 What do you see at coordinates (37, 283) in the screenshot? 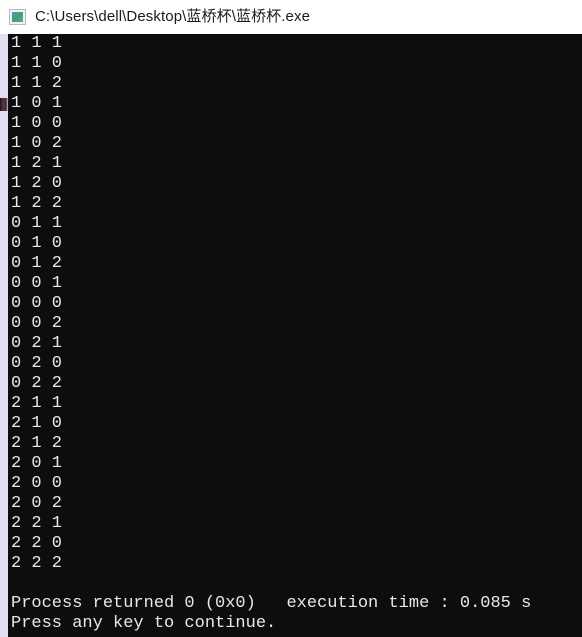
I see `console-output-line: 0 0 1` at bounding box center [37, 283].